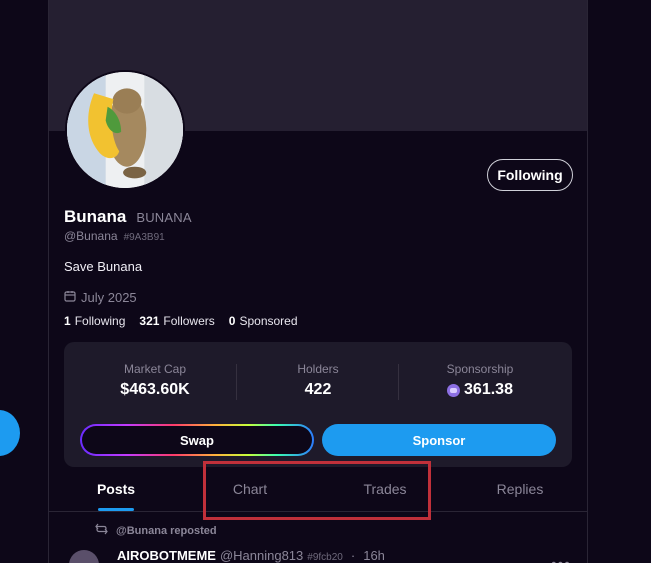 The height and width of the screenshot is (563, 651). What do you see at coordinates (250, 490) in the screenshot?
I see `tab-chart: Chart` at bounding box center [250, 490].